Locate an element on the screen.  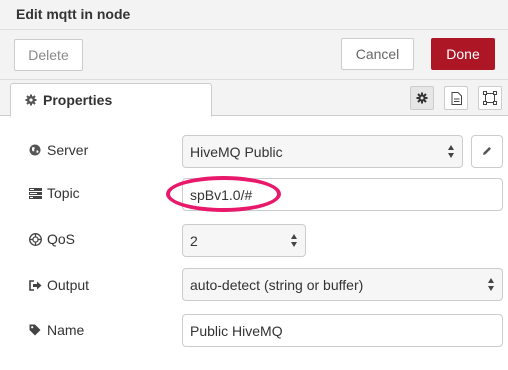
tray-toolbar: Delete Cancel Done is located at coordinates (254, 55).